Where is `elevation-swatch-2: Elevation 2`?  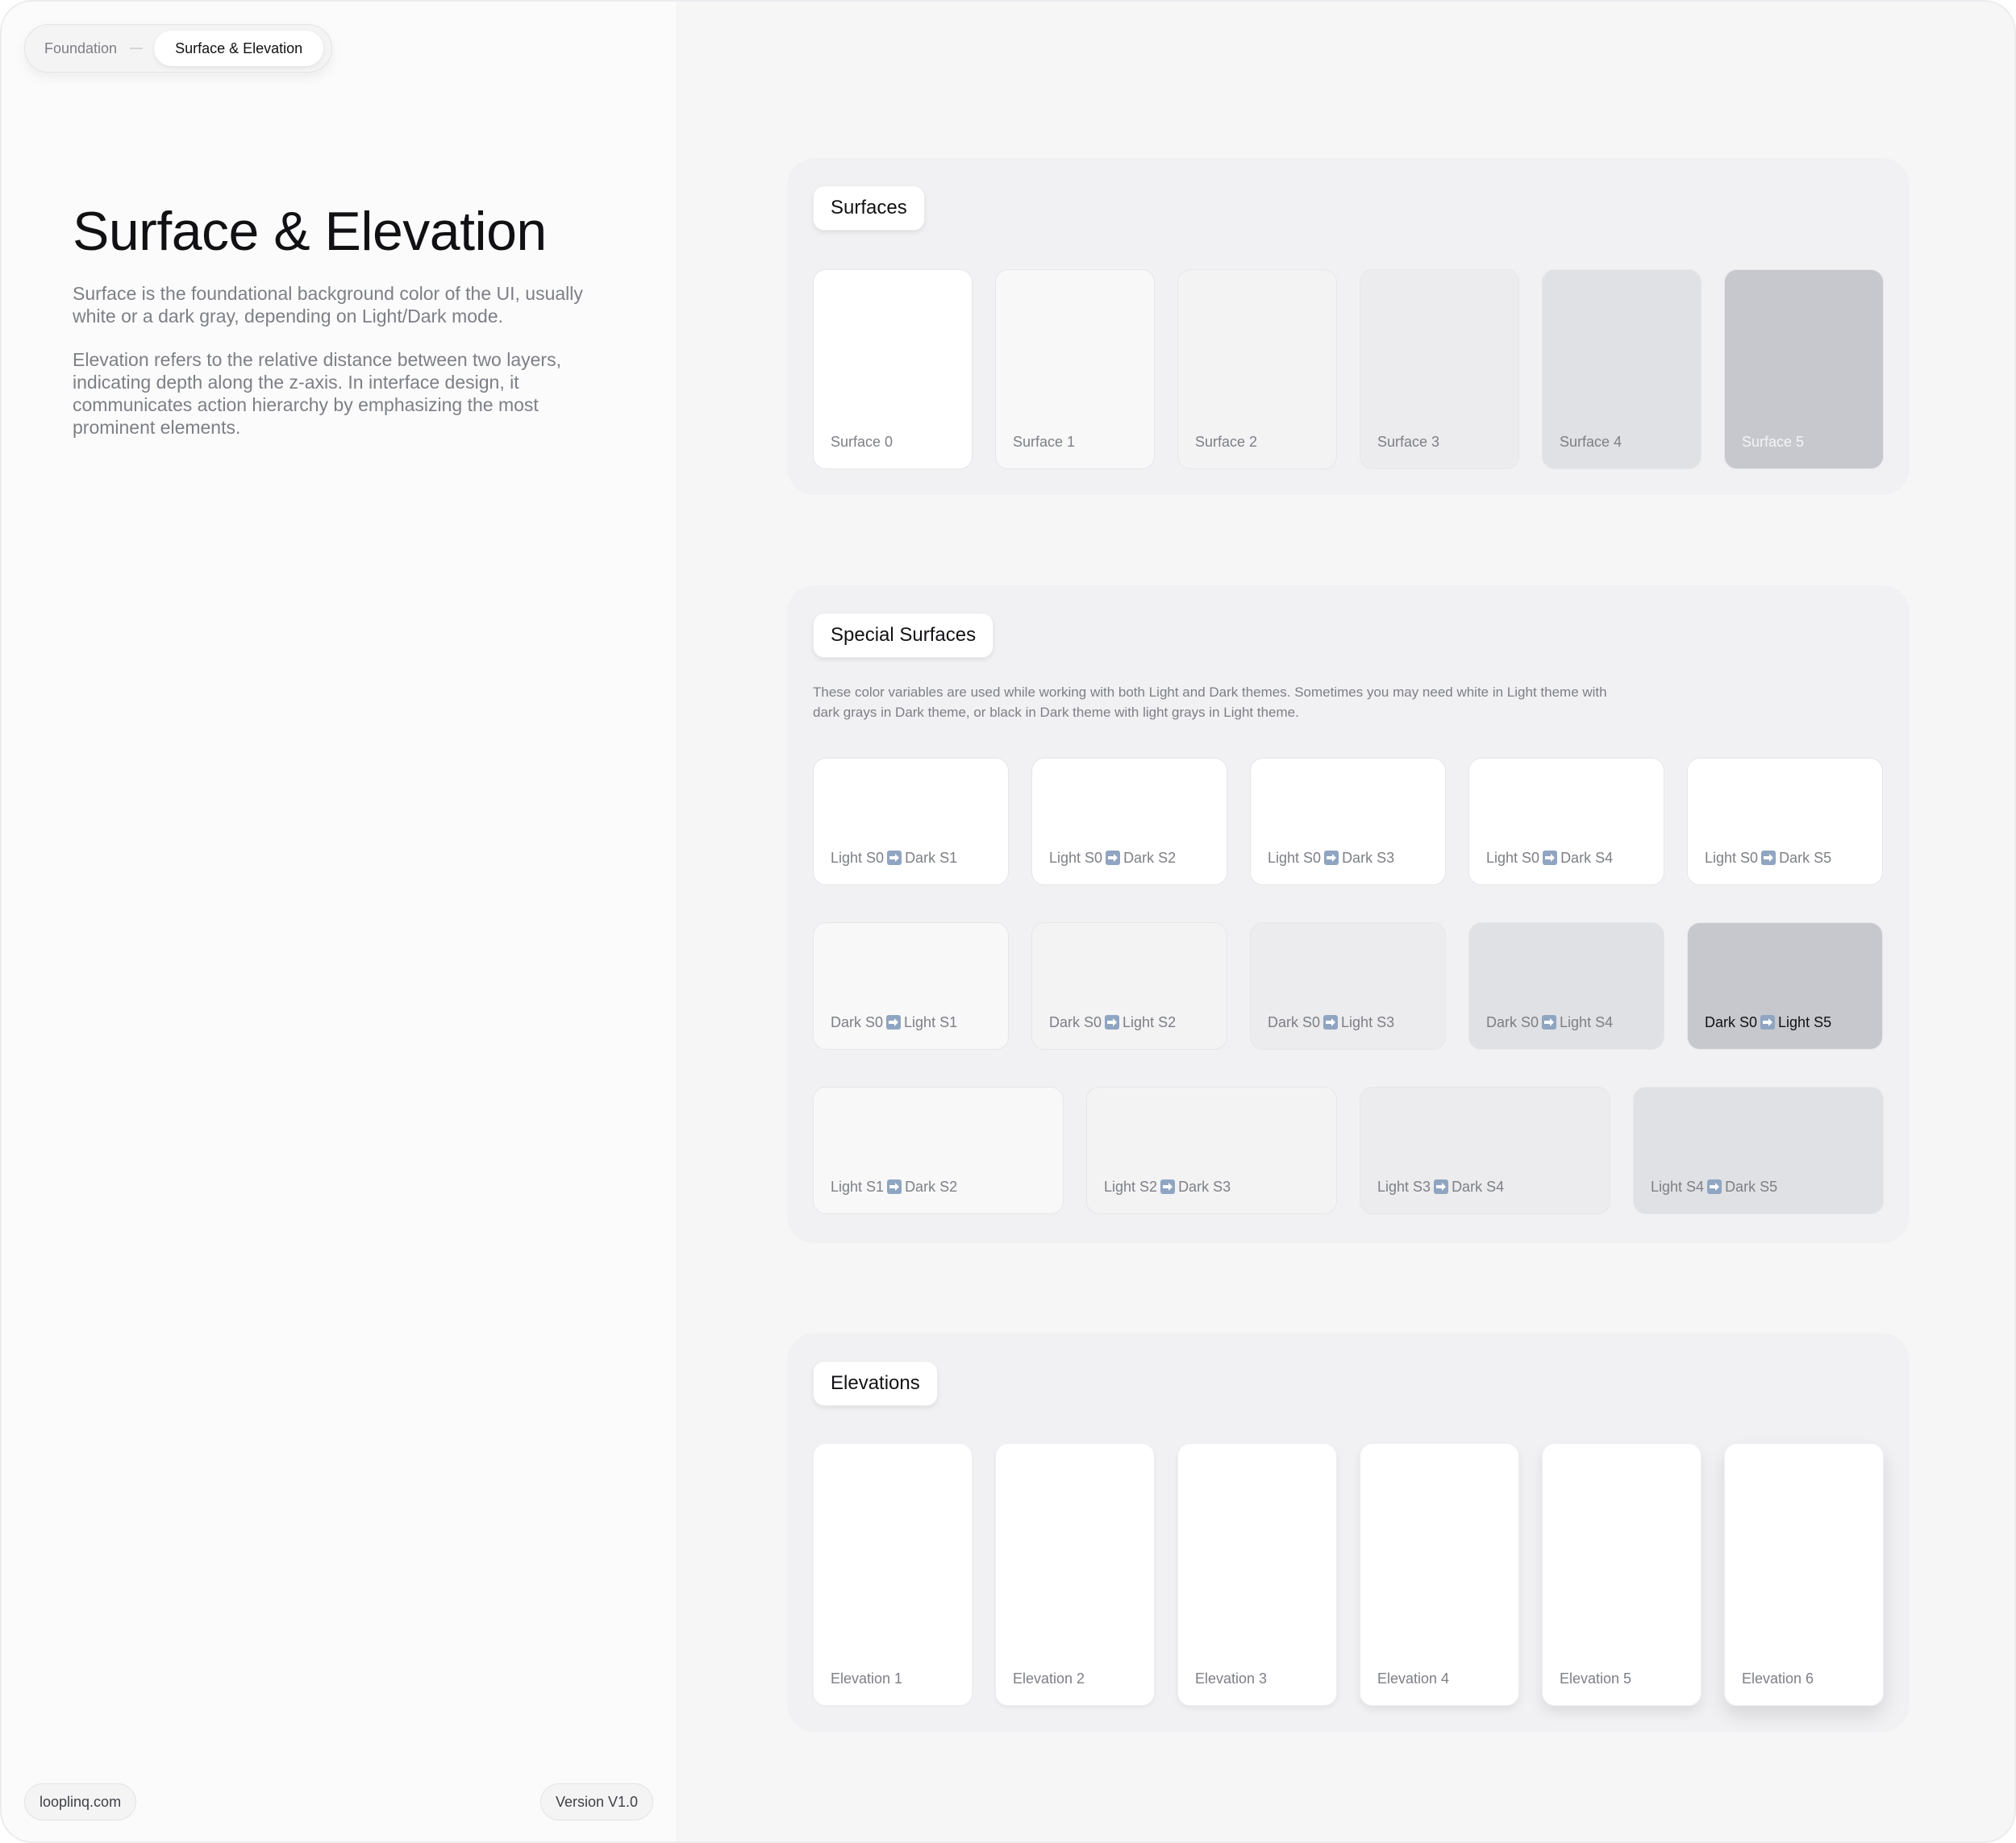
elevation-swatch-2: Elevation 2 is located at coordinates (1075, 1574).